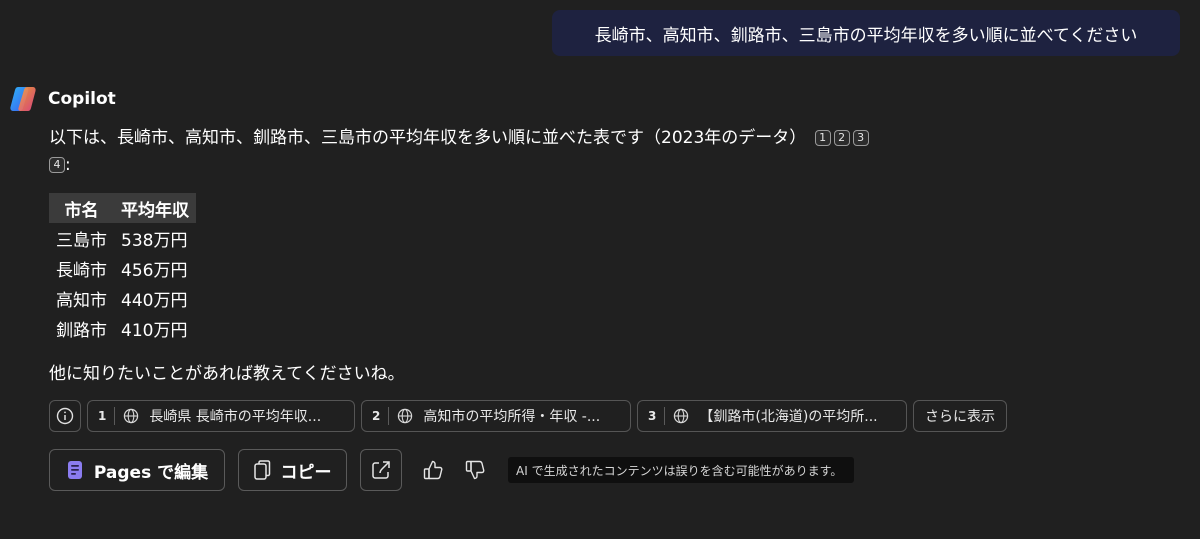 The height and width of the screenshot is (539, 1200). Describe the element at coordinates (866, 35) in the screenshot. I see `user-message-text: 長崎市、高知市、釧路市、三島市の平均年収を多い順に並べてください` at that location.